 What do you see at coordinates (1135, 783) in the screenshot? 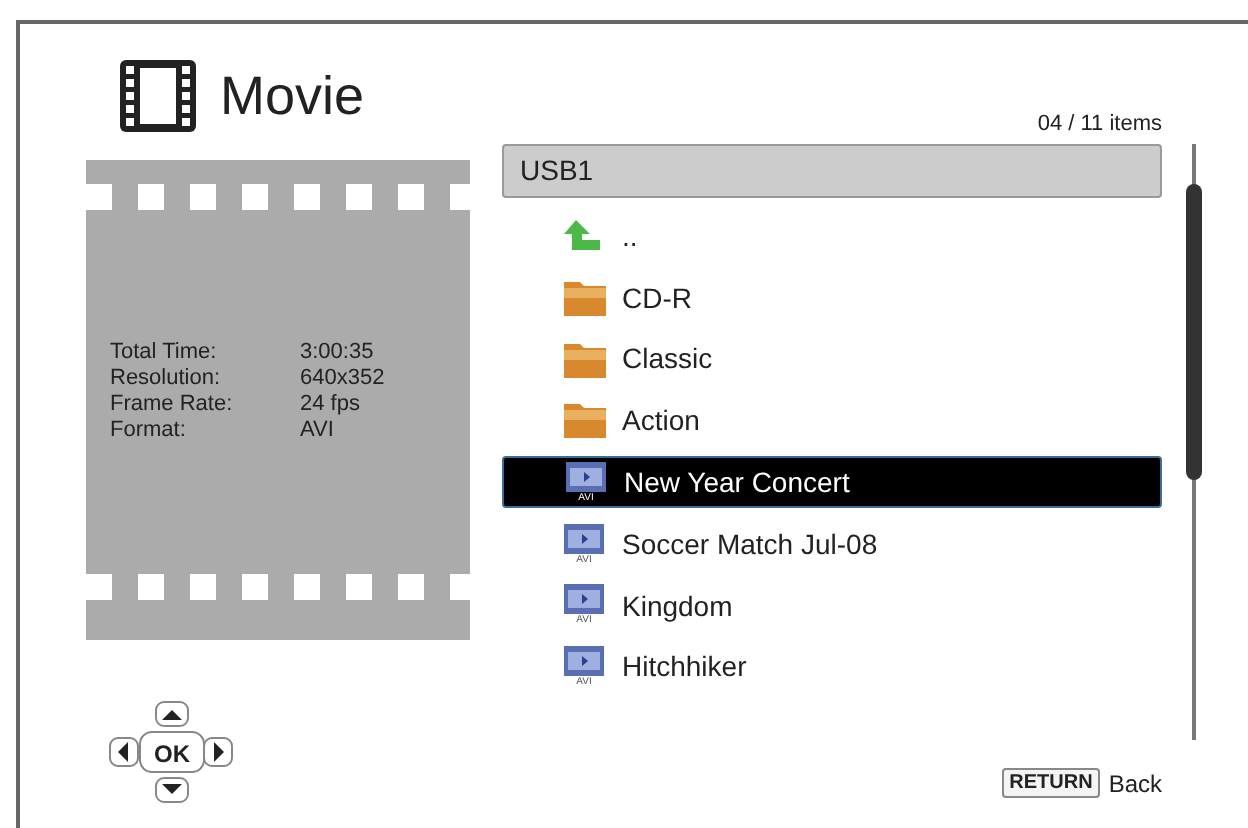
I see `back-label: Back` at bounding box center [1135, 783].